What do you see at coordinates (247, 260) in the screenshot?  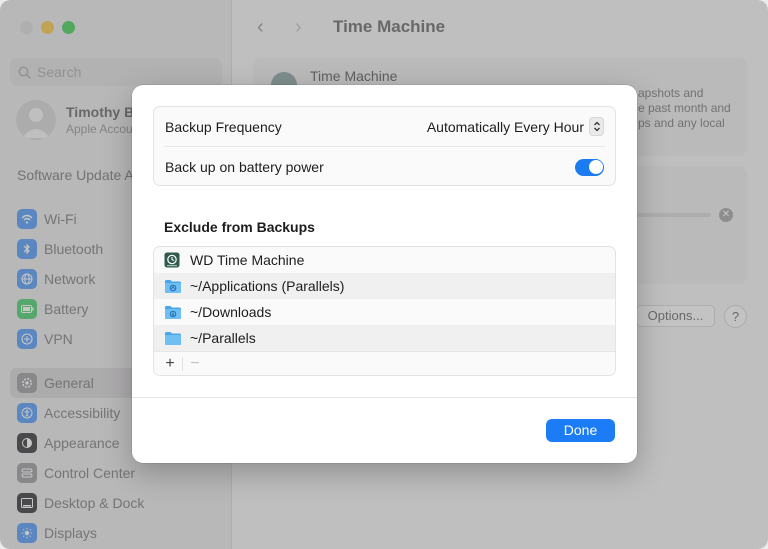 I see `list-item-label: WD Time Machine` at bounding box center [247, 260].